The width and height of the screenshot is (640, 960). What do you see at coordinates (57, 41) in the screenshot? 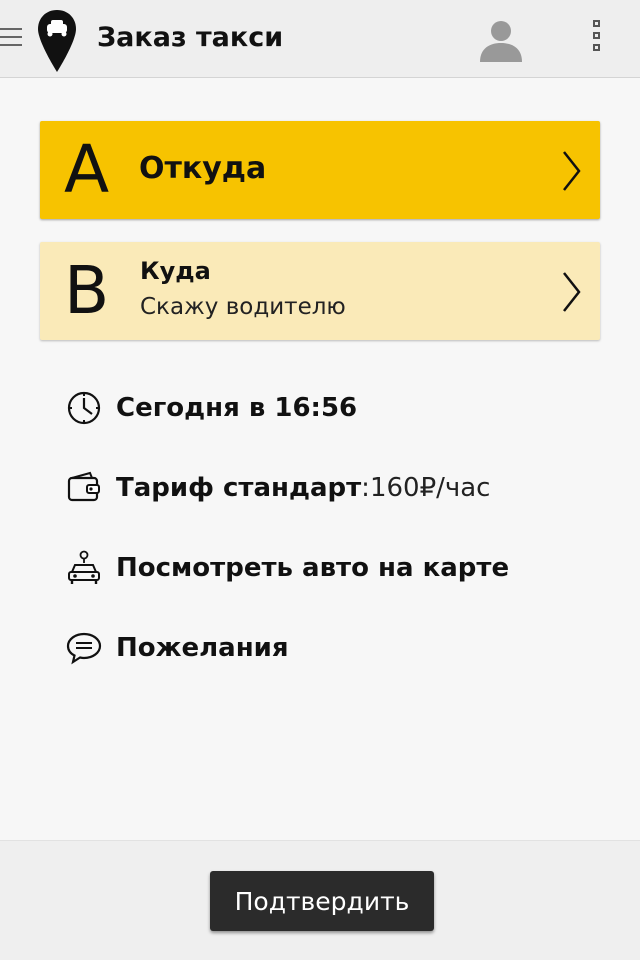
I see `taxi-pin-icon` at bounding box center [57, 41].